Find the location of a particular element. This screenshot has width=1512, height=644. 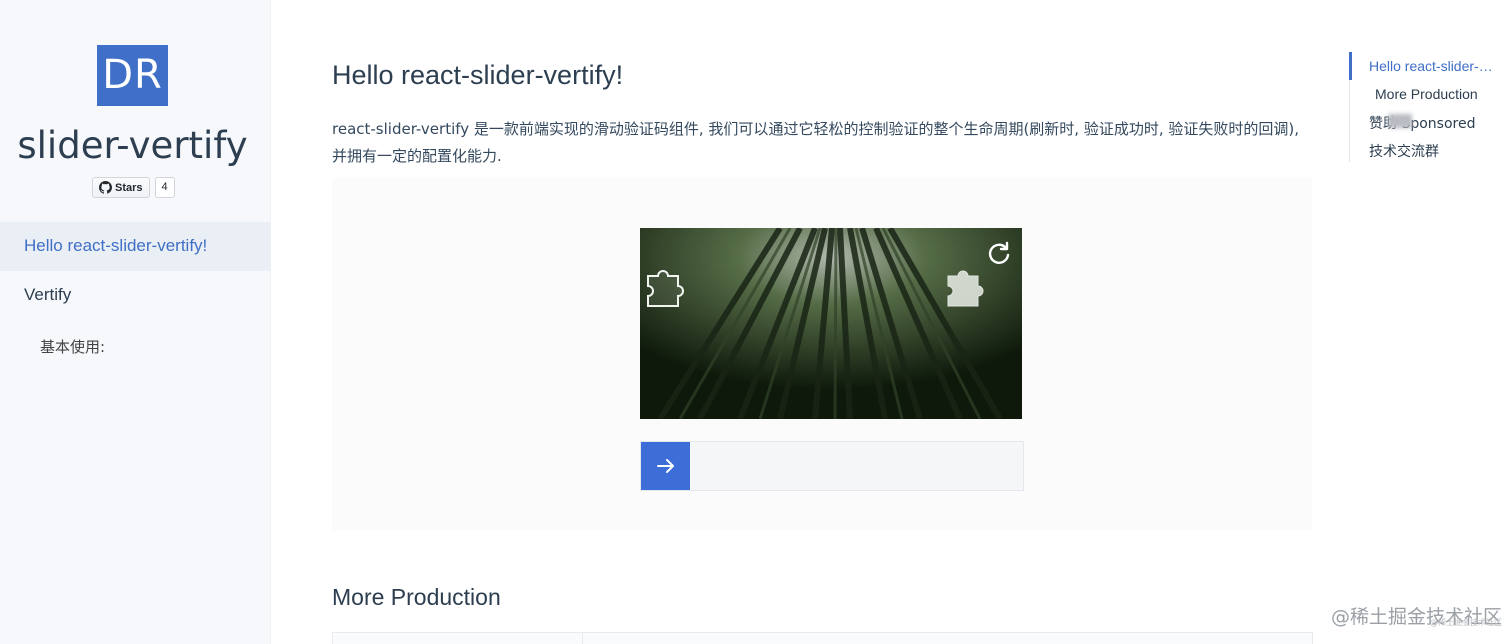

github-icon is located at coordinates (105, 187).